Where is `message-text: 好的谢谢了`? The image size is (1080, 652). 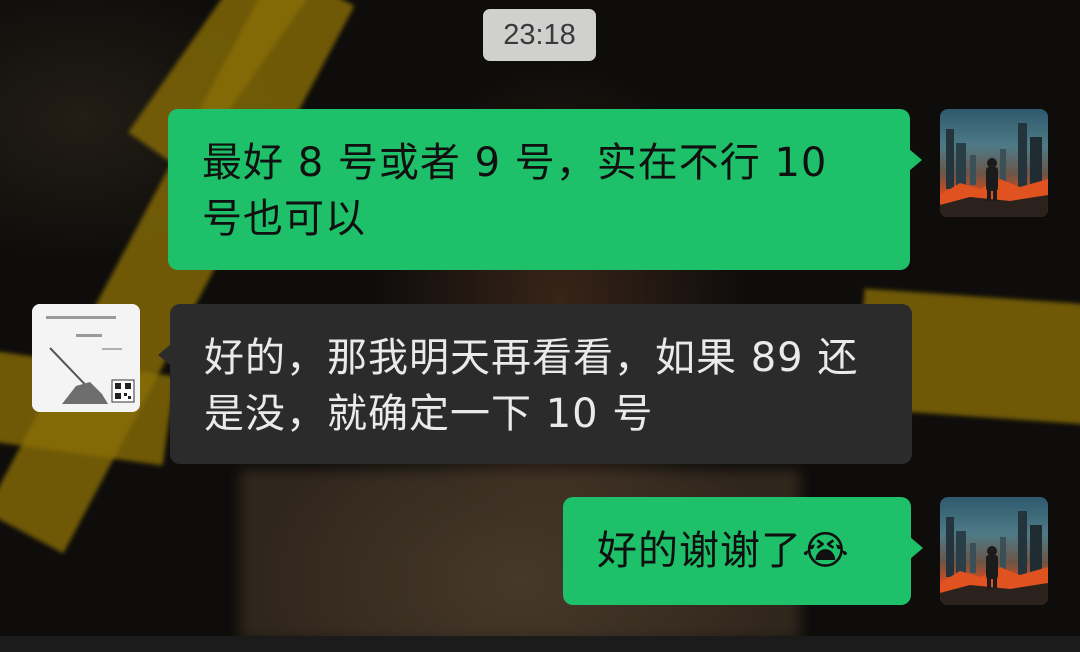 message-text: 好的谢谢了 is located at coordinates (699, 551).